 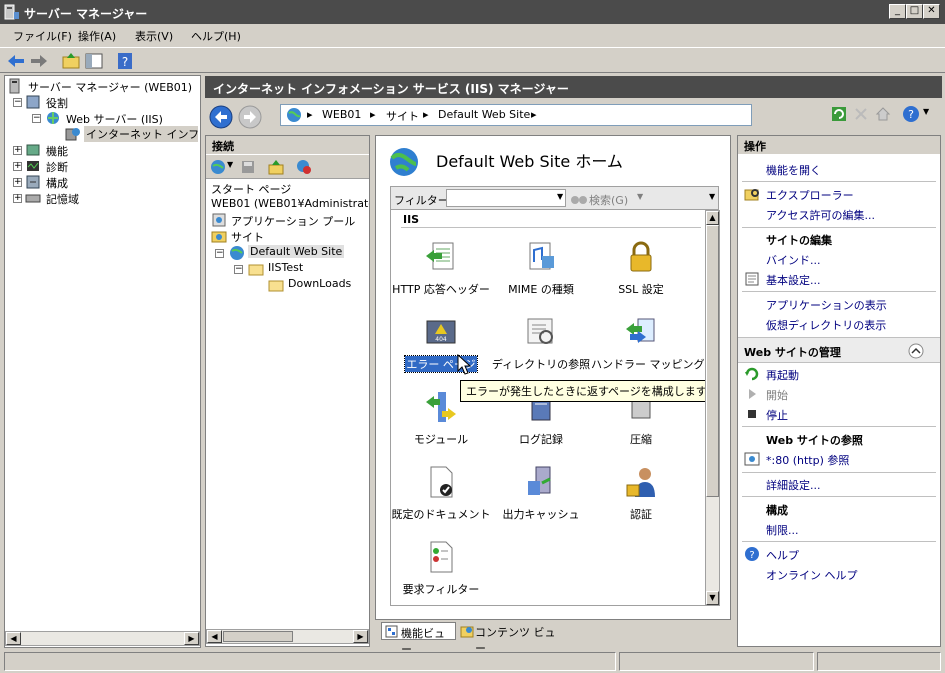 I want to click on breadcrumb: ▸ WEB01 ▸ サイト ▸ Default Web Site ▸, so click(x=516, y=115).